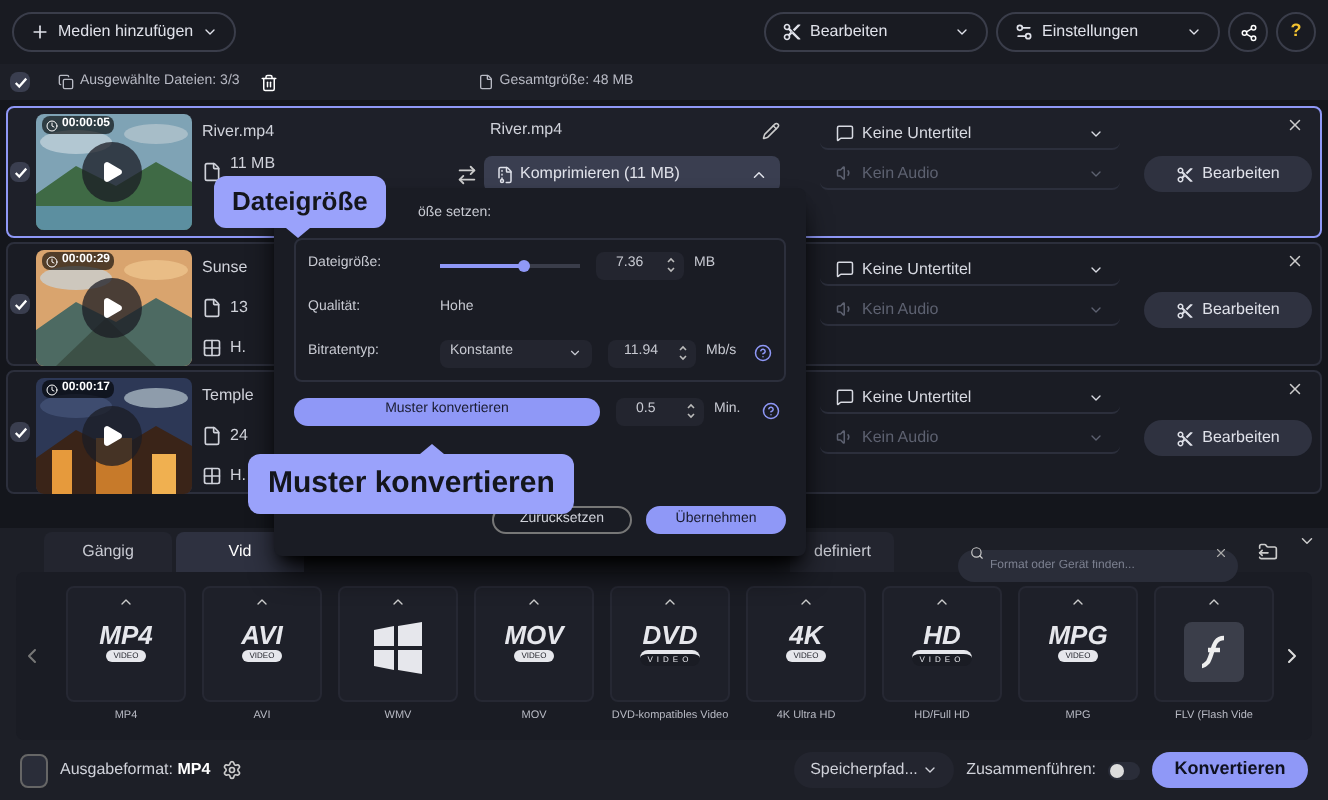  Describe the element at coordinates (300, 202) in the screenshot. I see `callout: Dateigröße` at that location.